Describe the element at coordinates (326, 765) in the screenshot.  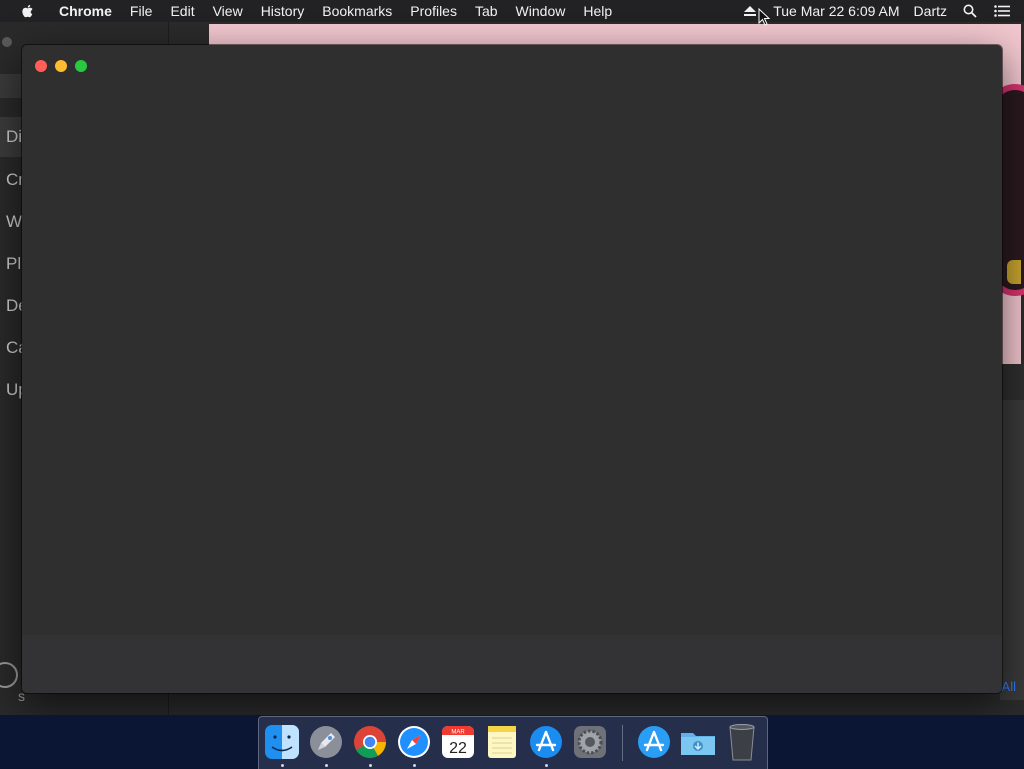
I see `launchpad-running-indicator` at that location.